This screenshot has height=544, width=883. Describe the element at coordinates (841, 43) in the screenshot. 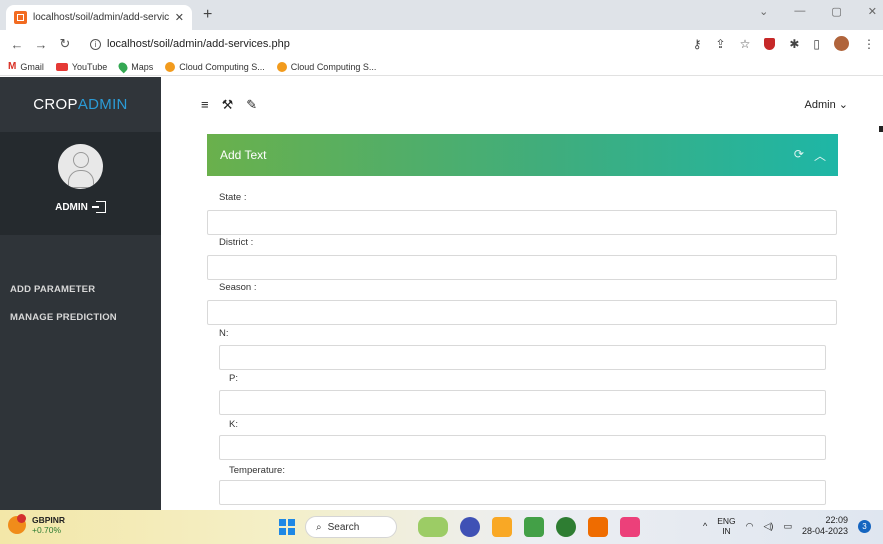

I see `profile-avatar-icon` at that location.